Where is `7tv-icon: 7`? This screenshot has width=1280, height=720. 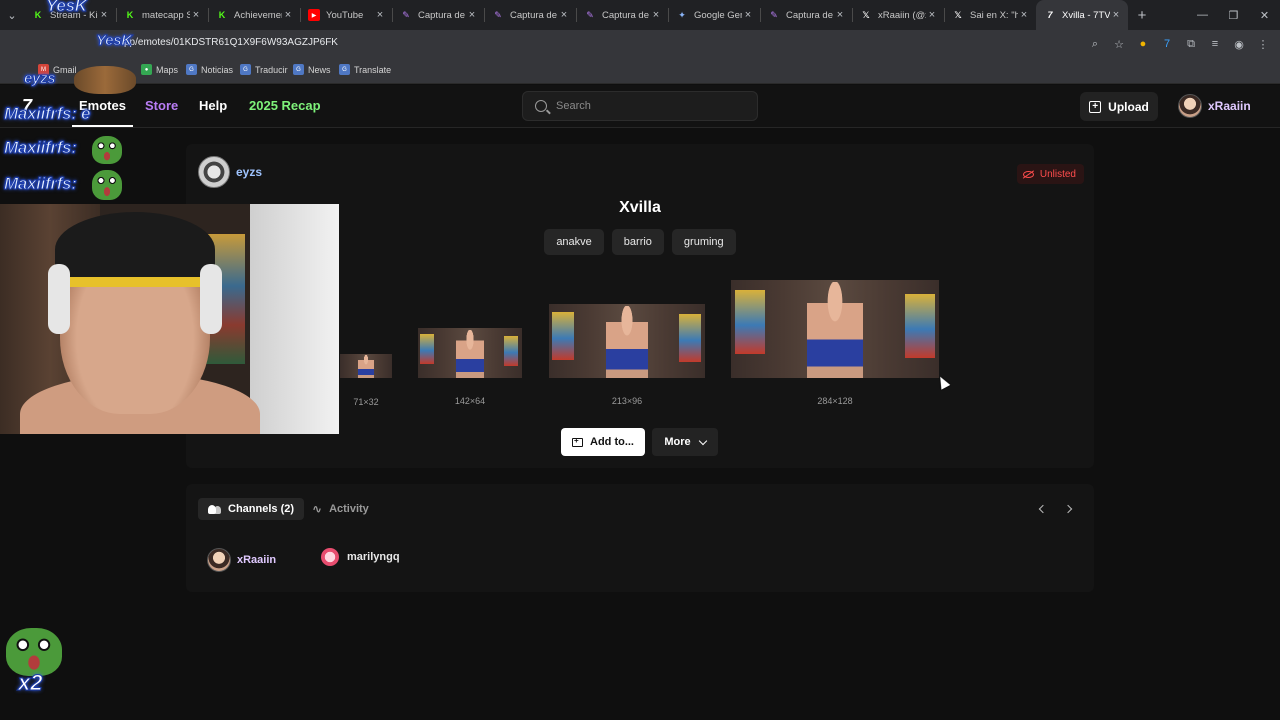 7tv-icon: 7 is located at coordinates (1050, 15).